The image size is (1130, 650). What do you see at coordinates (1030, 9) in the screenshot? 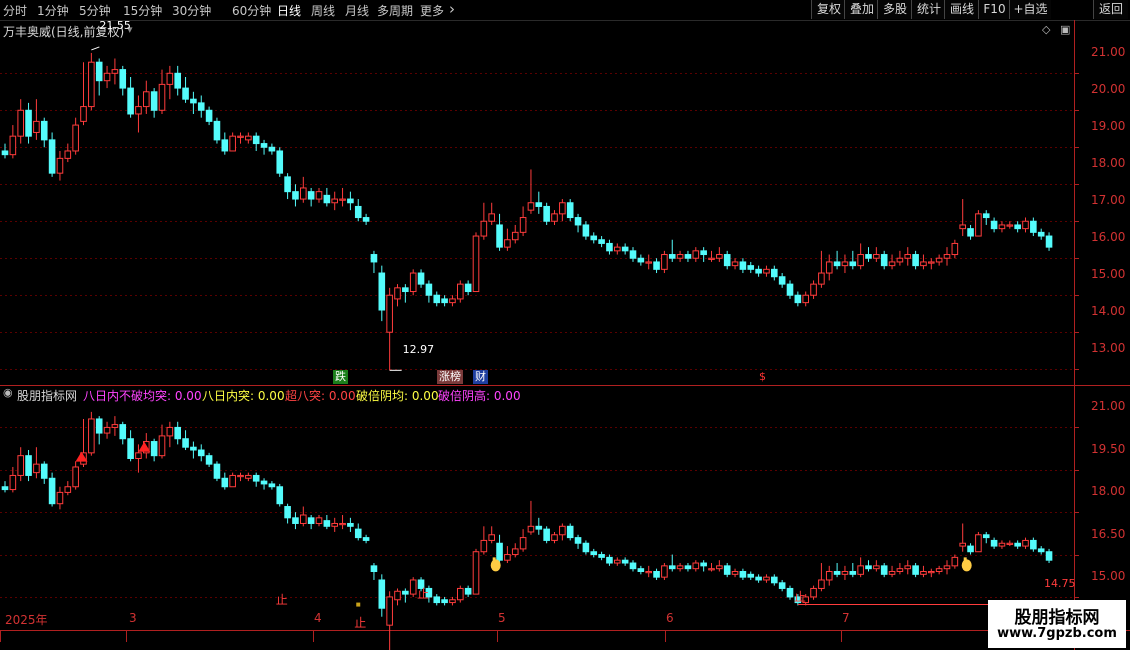
I see `toolbar-button-6: +自选` at bounding box center [1030, 9].